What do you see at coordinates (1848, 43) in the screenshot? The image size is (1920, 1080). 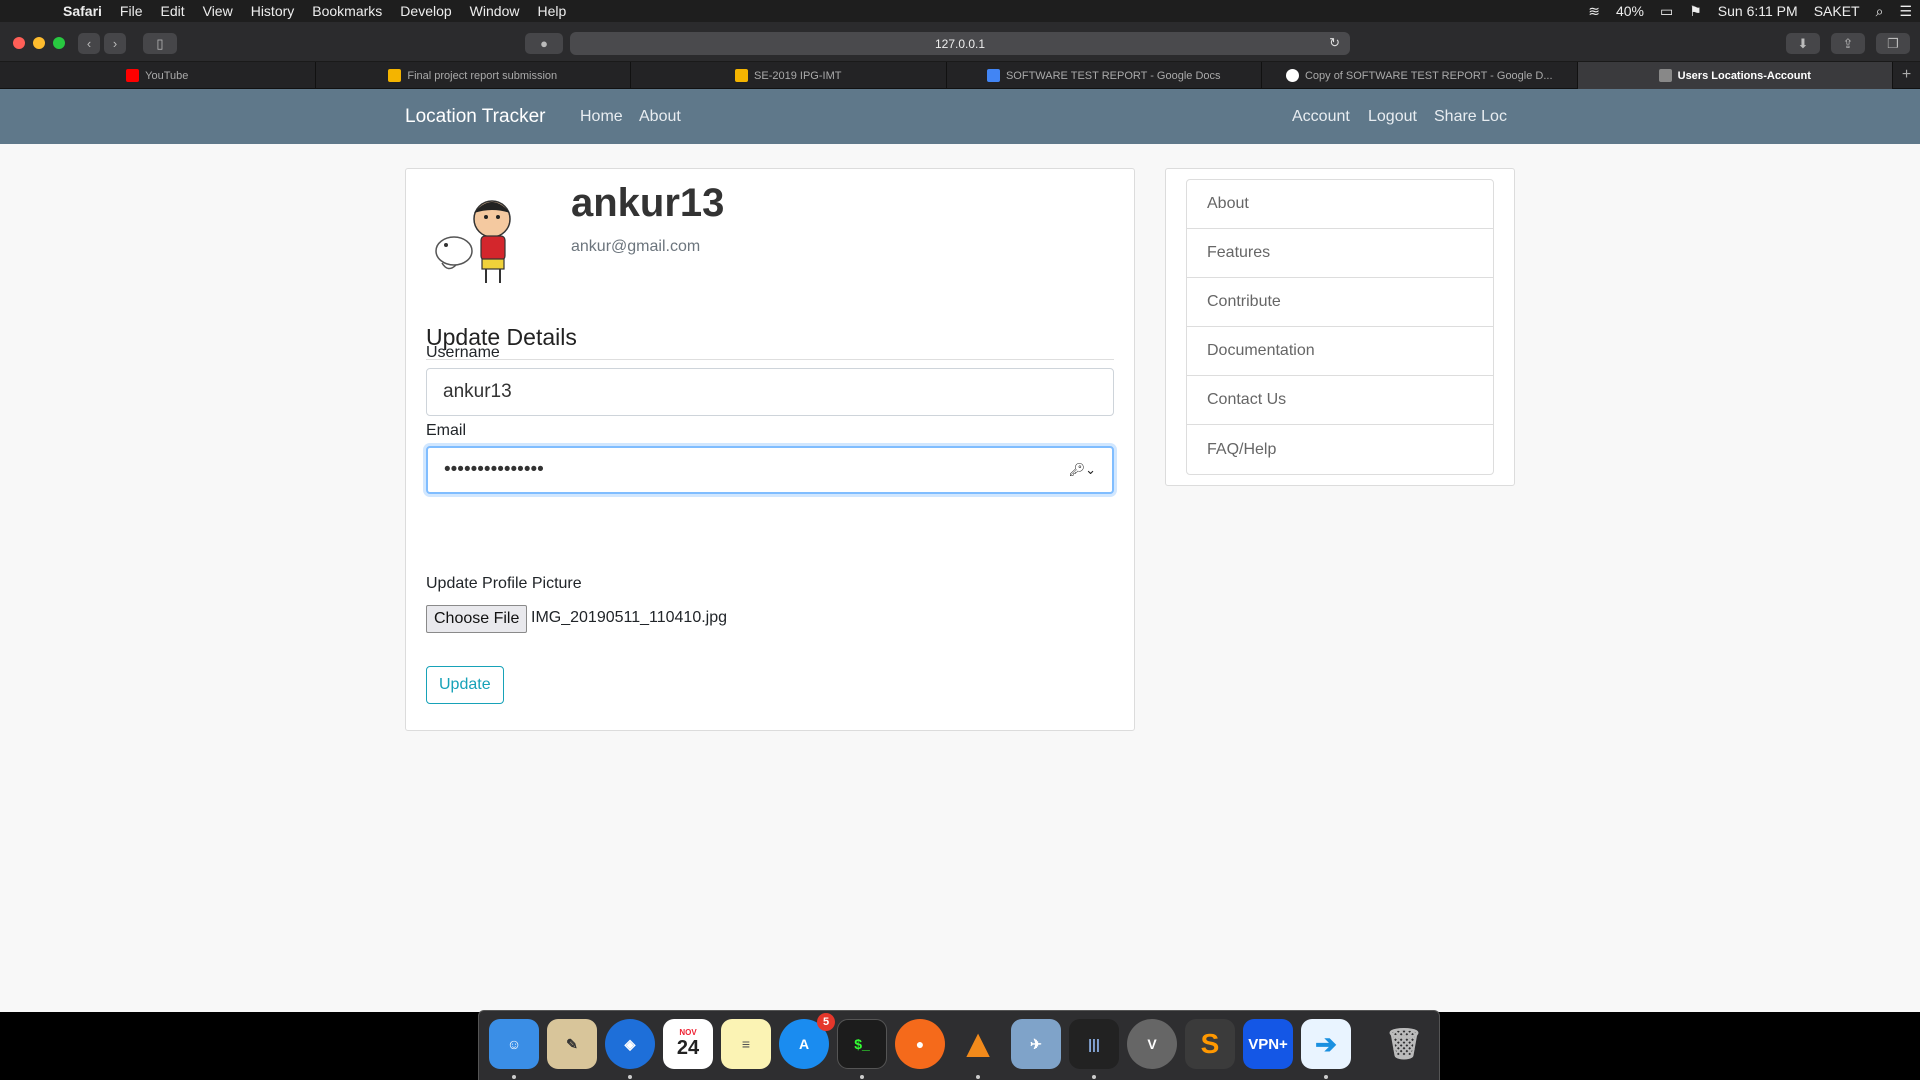 I see `share-icon: ⇪` at bounding box center [1848, 43].